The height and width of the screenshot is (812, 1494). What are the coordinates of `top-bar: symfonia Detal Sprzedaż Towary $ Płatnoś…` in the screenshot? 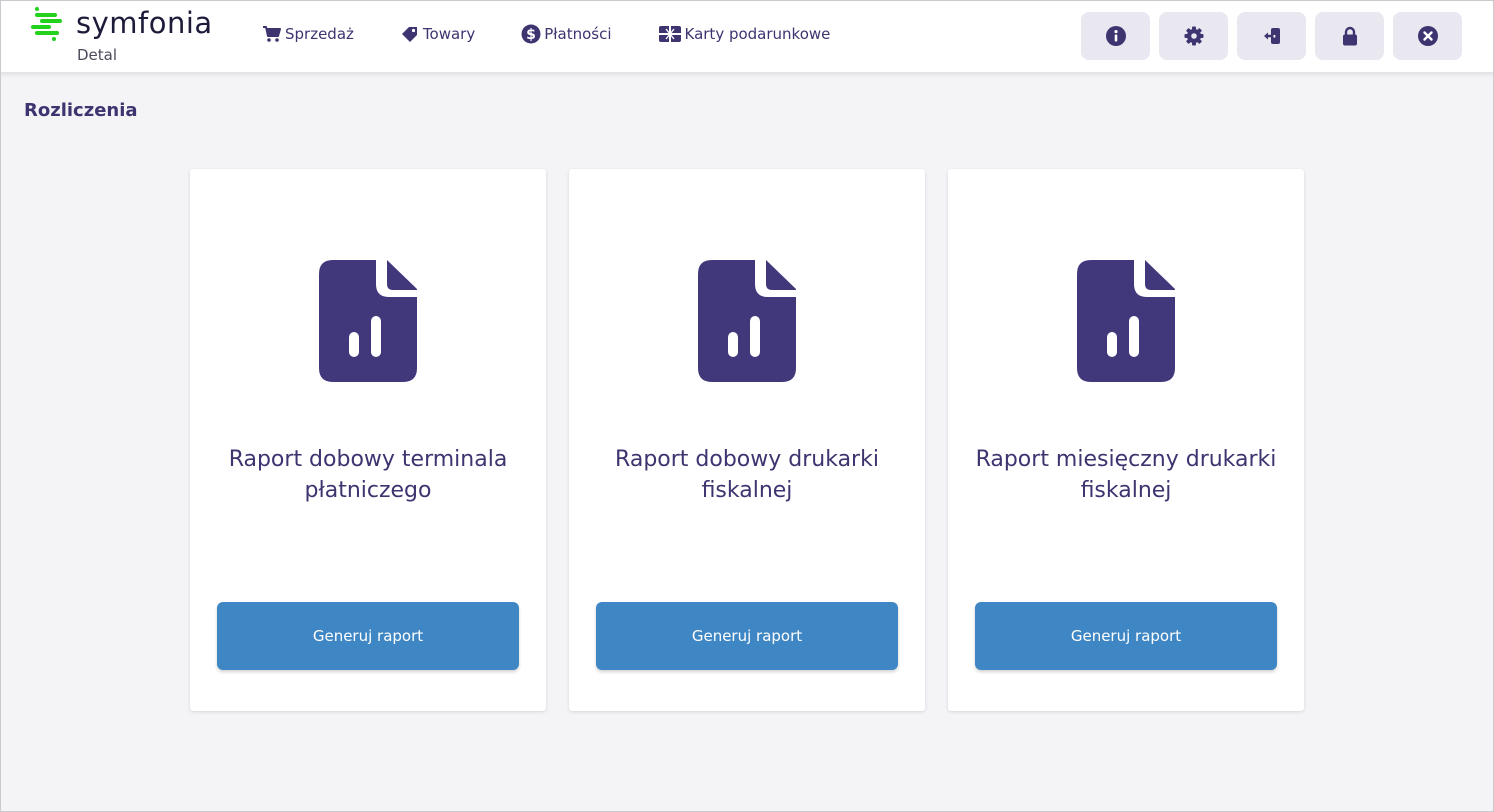 It's located at (747, 36).